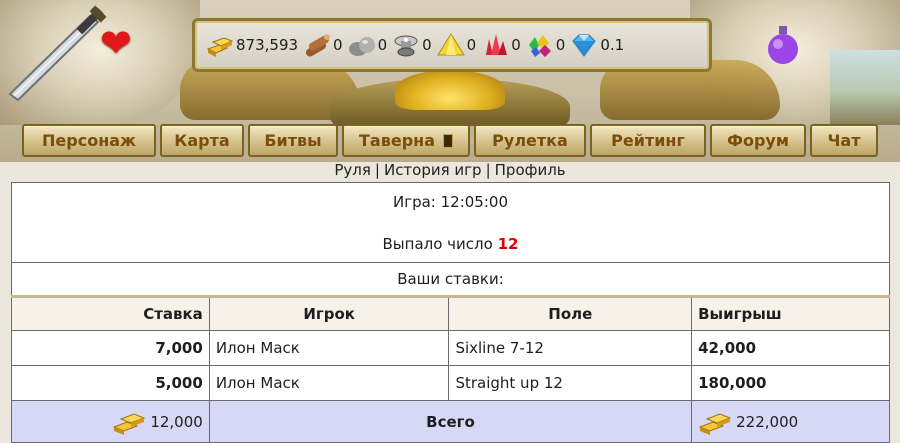 This screenshot has height=443, width=900. I want to click on total-bet-amount: 12,000, so click(176, 421).